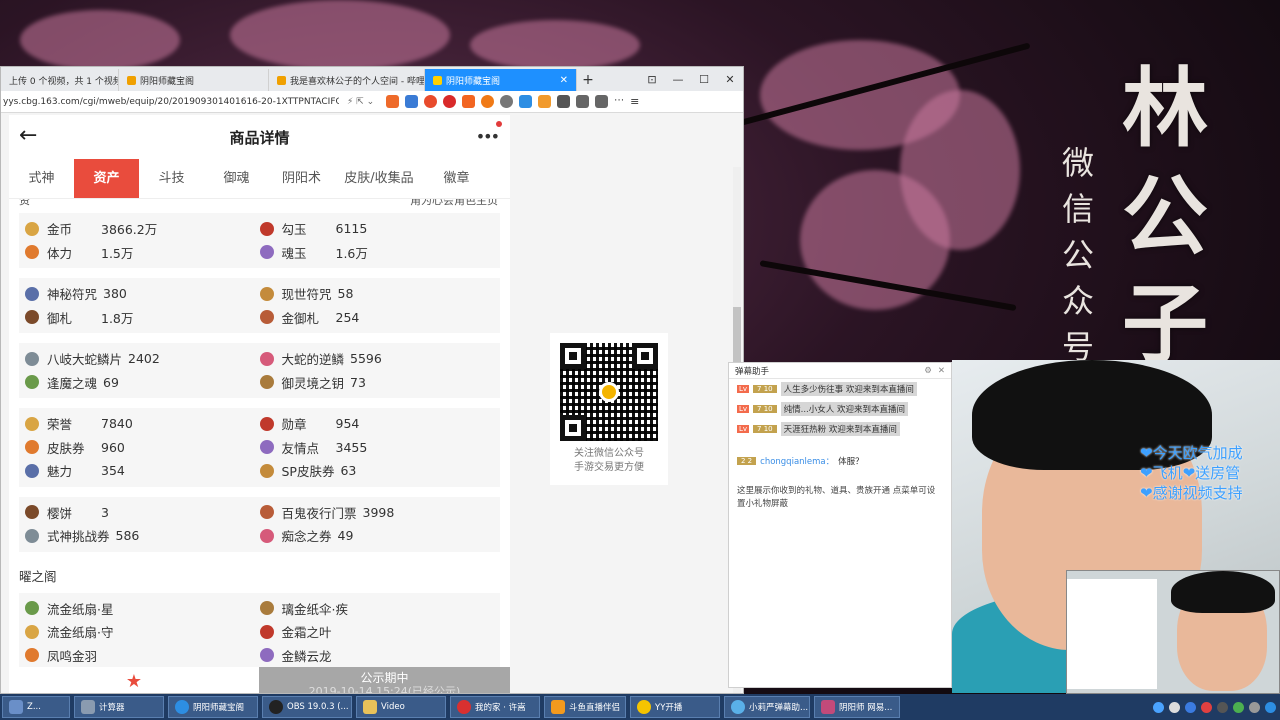  What do you see at coordinates (678, 80) in the screenshot?
I see `minimize-icon: —` at bounding box center [678, 80].